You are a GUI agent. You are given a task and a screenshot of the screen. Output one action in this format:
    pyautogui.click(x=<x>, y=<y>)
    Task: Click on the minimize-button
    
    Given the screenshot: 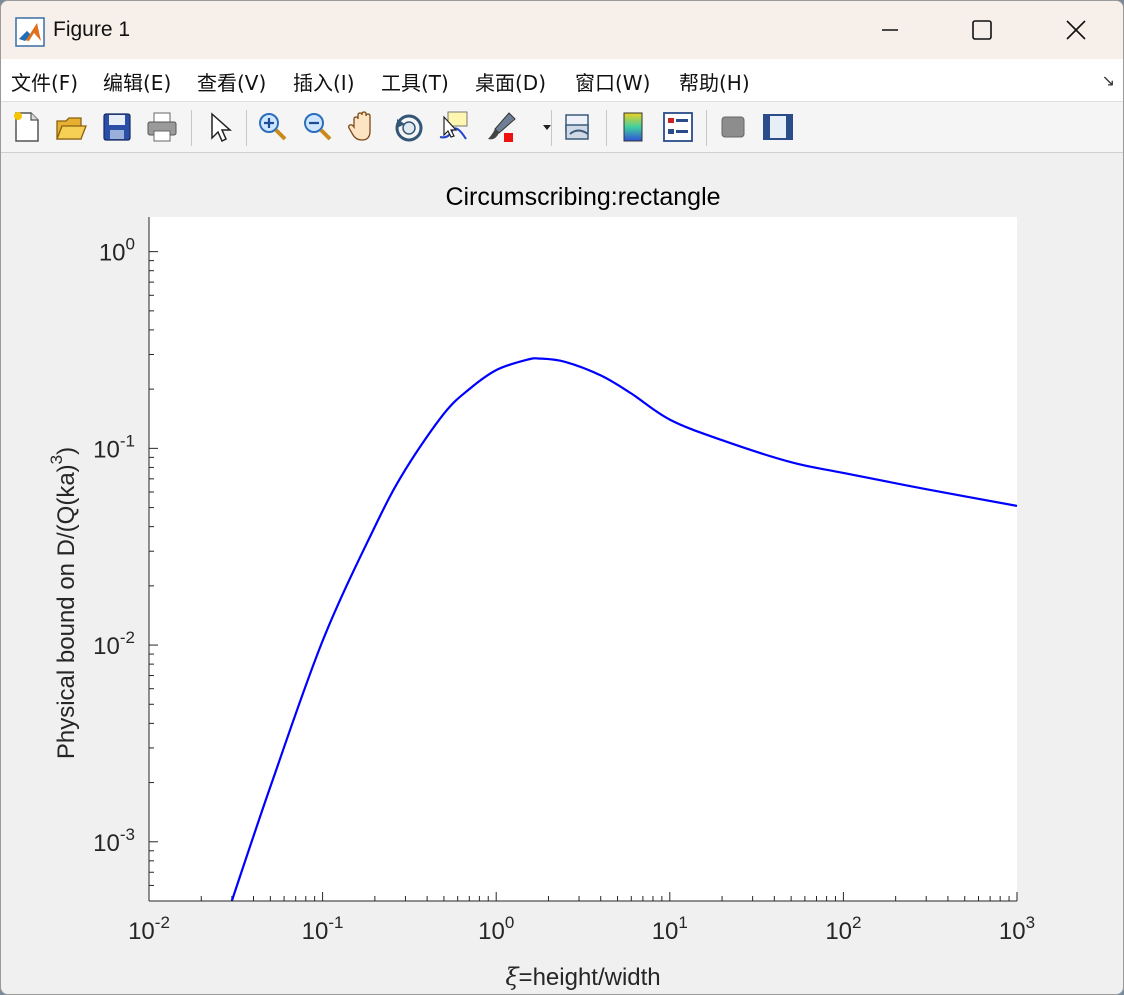 What is the action you would take?
    pyautogui.click(x=890, y=30)
    